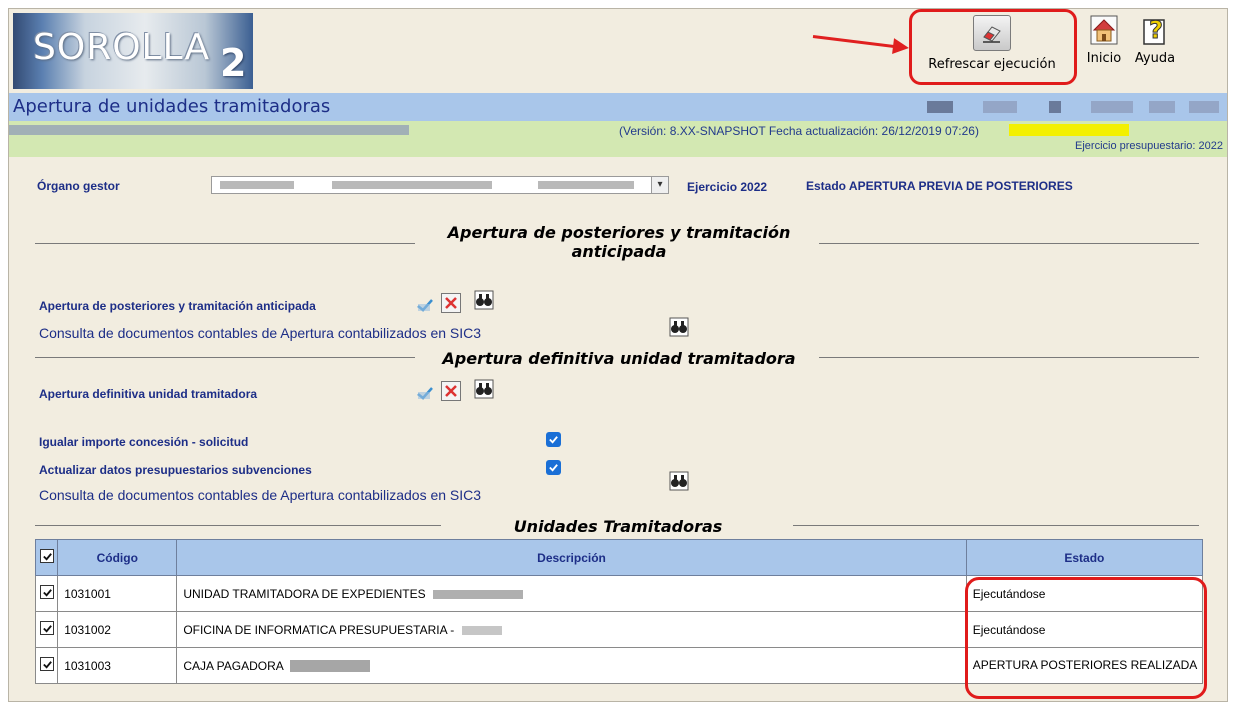 The width and height of the screenshot is (1233, 706). I want to click on organo-gestor-label: Órgano gestor, so click(78, 186).